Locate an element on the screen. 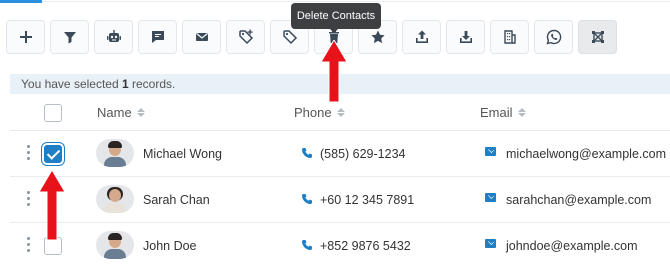  contact-name: Sarah Chan is located at coordinates (176, 200).